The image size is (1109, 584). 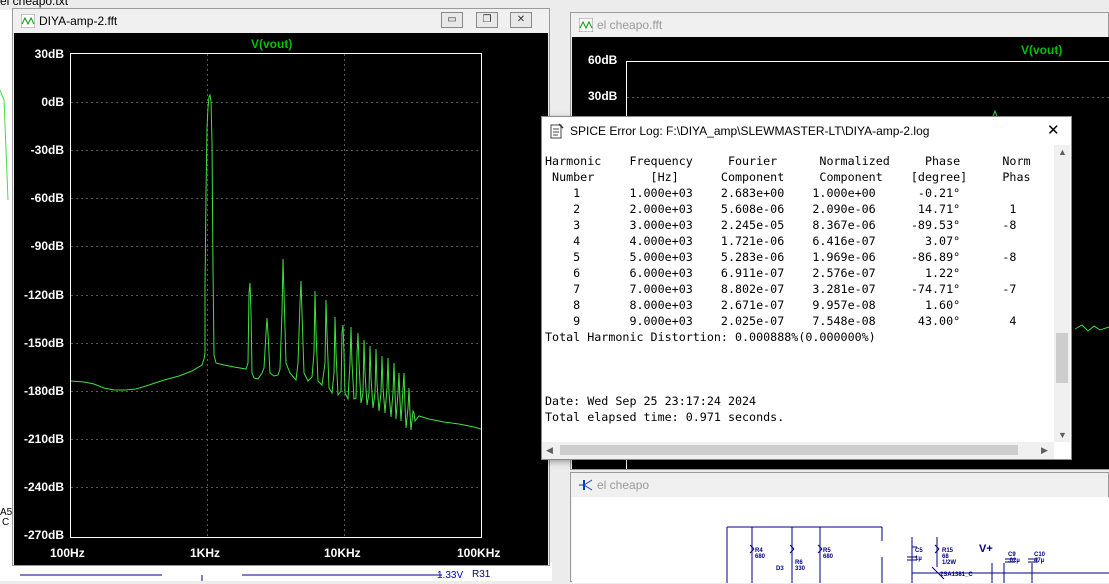 What do you see at coordinates (549, 450) in the screenshot?
I see `scroll-left-arrow: ◀` at bounding box center [549, 450].